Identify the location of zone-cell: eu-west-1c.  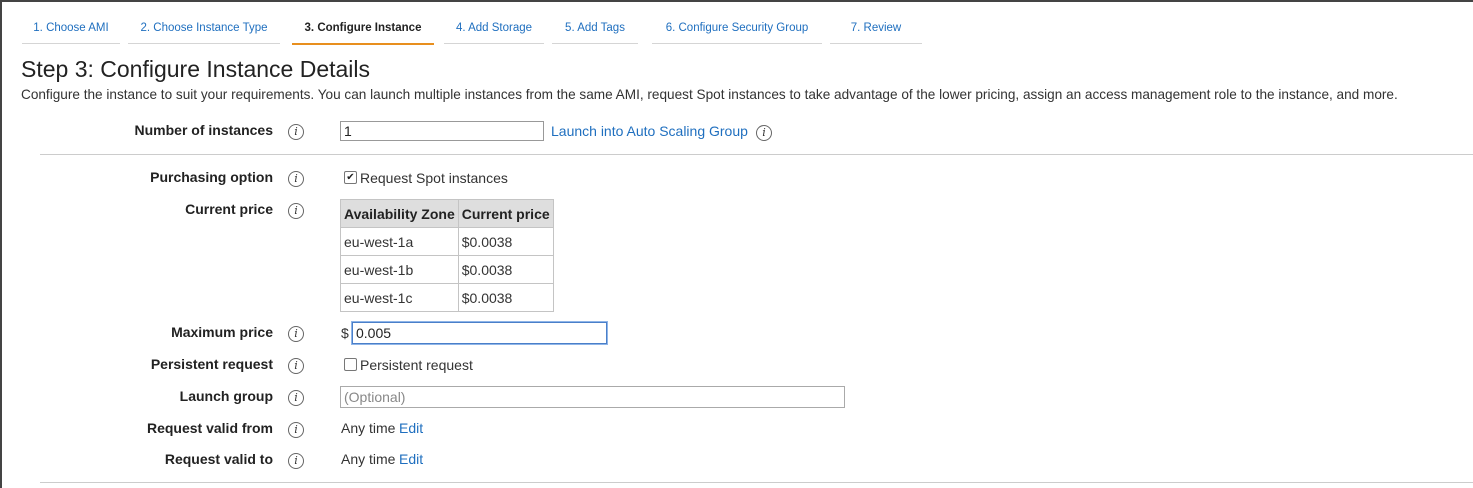
(399, 297).